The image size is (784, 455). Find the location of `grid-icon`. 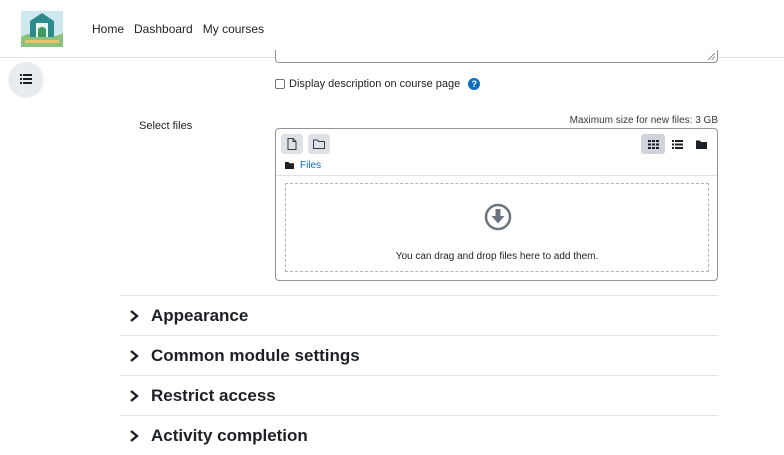

grid-icon is located at coordinates (653, 144).